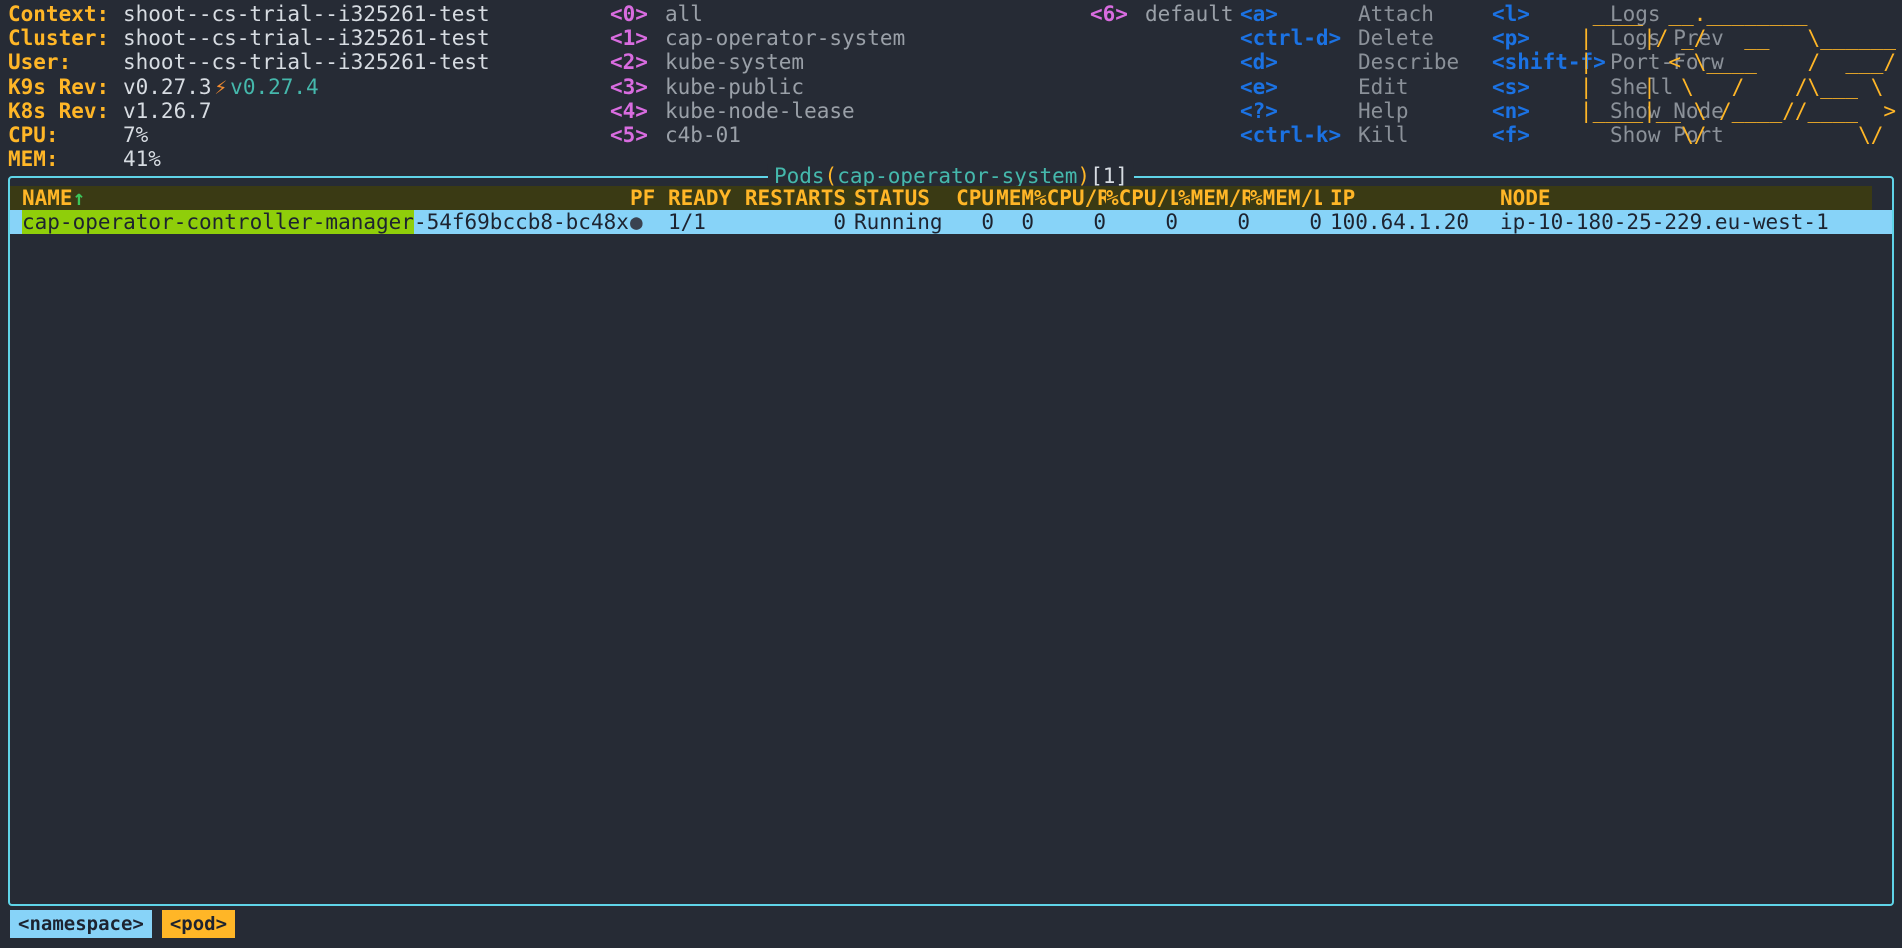 The height and width of the screenshot is (948, 1902). I want to click on info-row-cluster: Cluster: shoot--cs-trial--i325261-test, so click(309, 38).